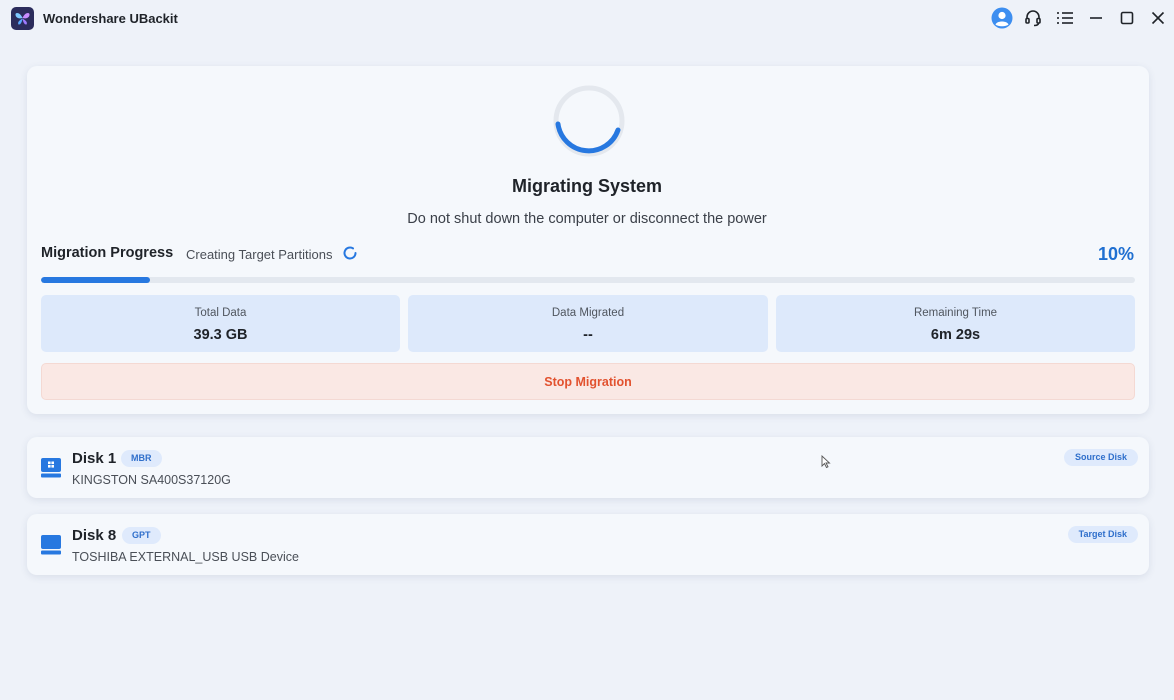 The image size is (1174, 700). Describe the element at coordinates (107, 253) in the screenshot. I see `progress-label: Migration Progress` at that location.